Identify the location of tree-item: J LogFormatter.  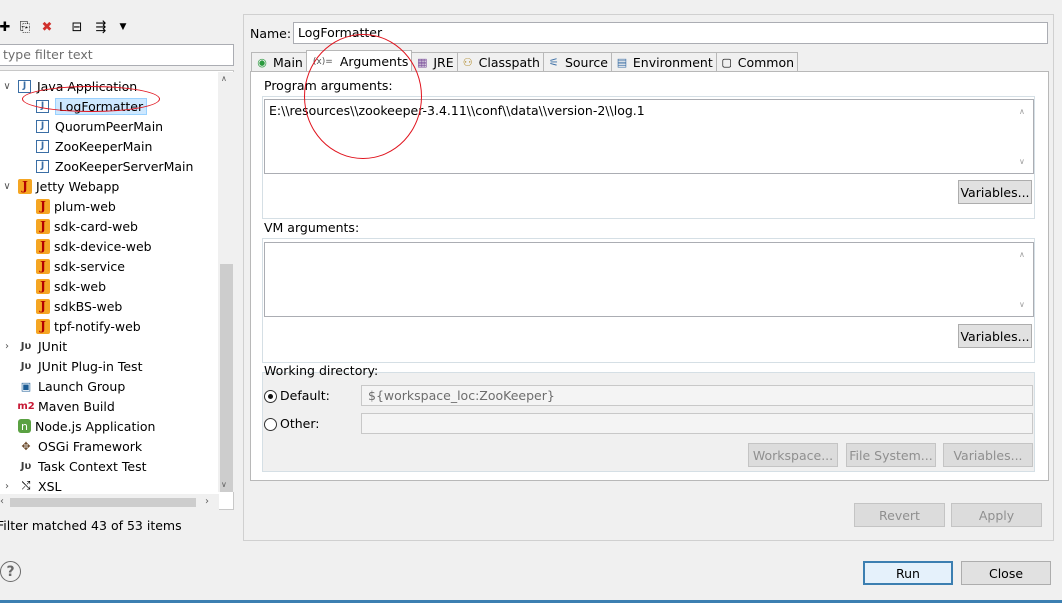
(92, 106).